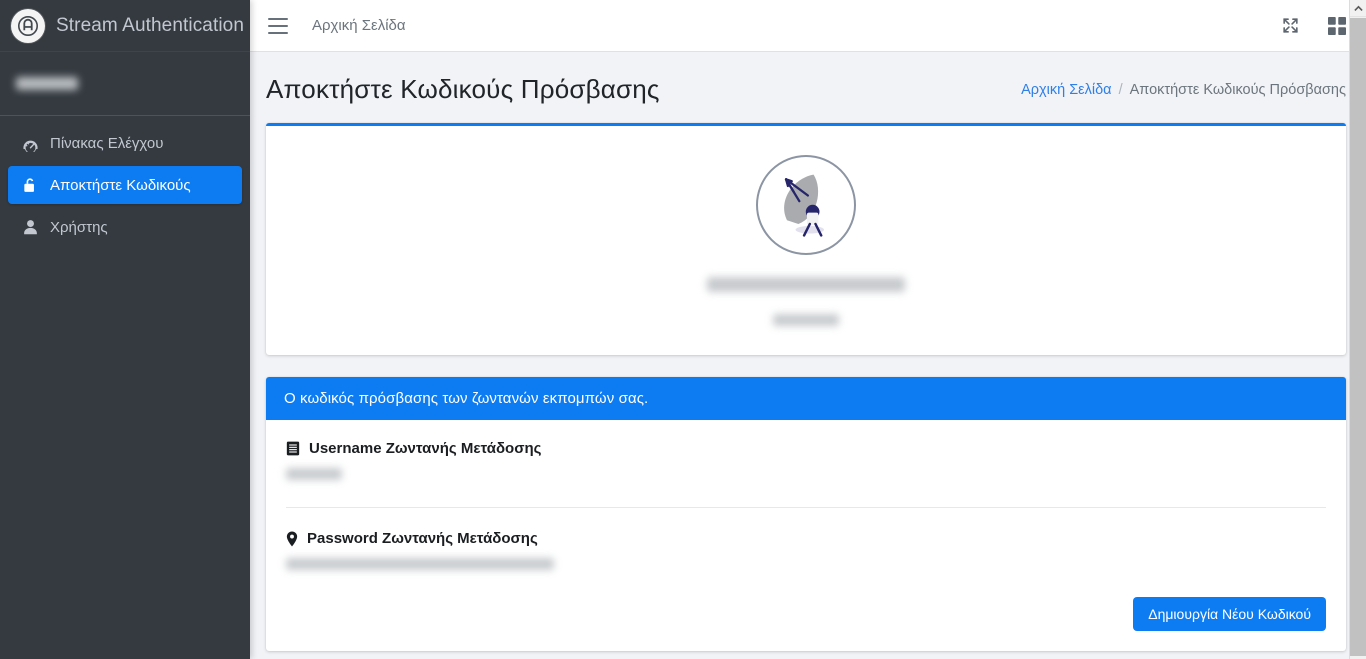 Image resolution: width=1366 pixels, height=659 pixels. I want to click on sidebar-item-get-passwords: Αποκτήστε Κωδικούς, so click(125, 185).